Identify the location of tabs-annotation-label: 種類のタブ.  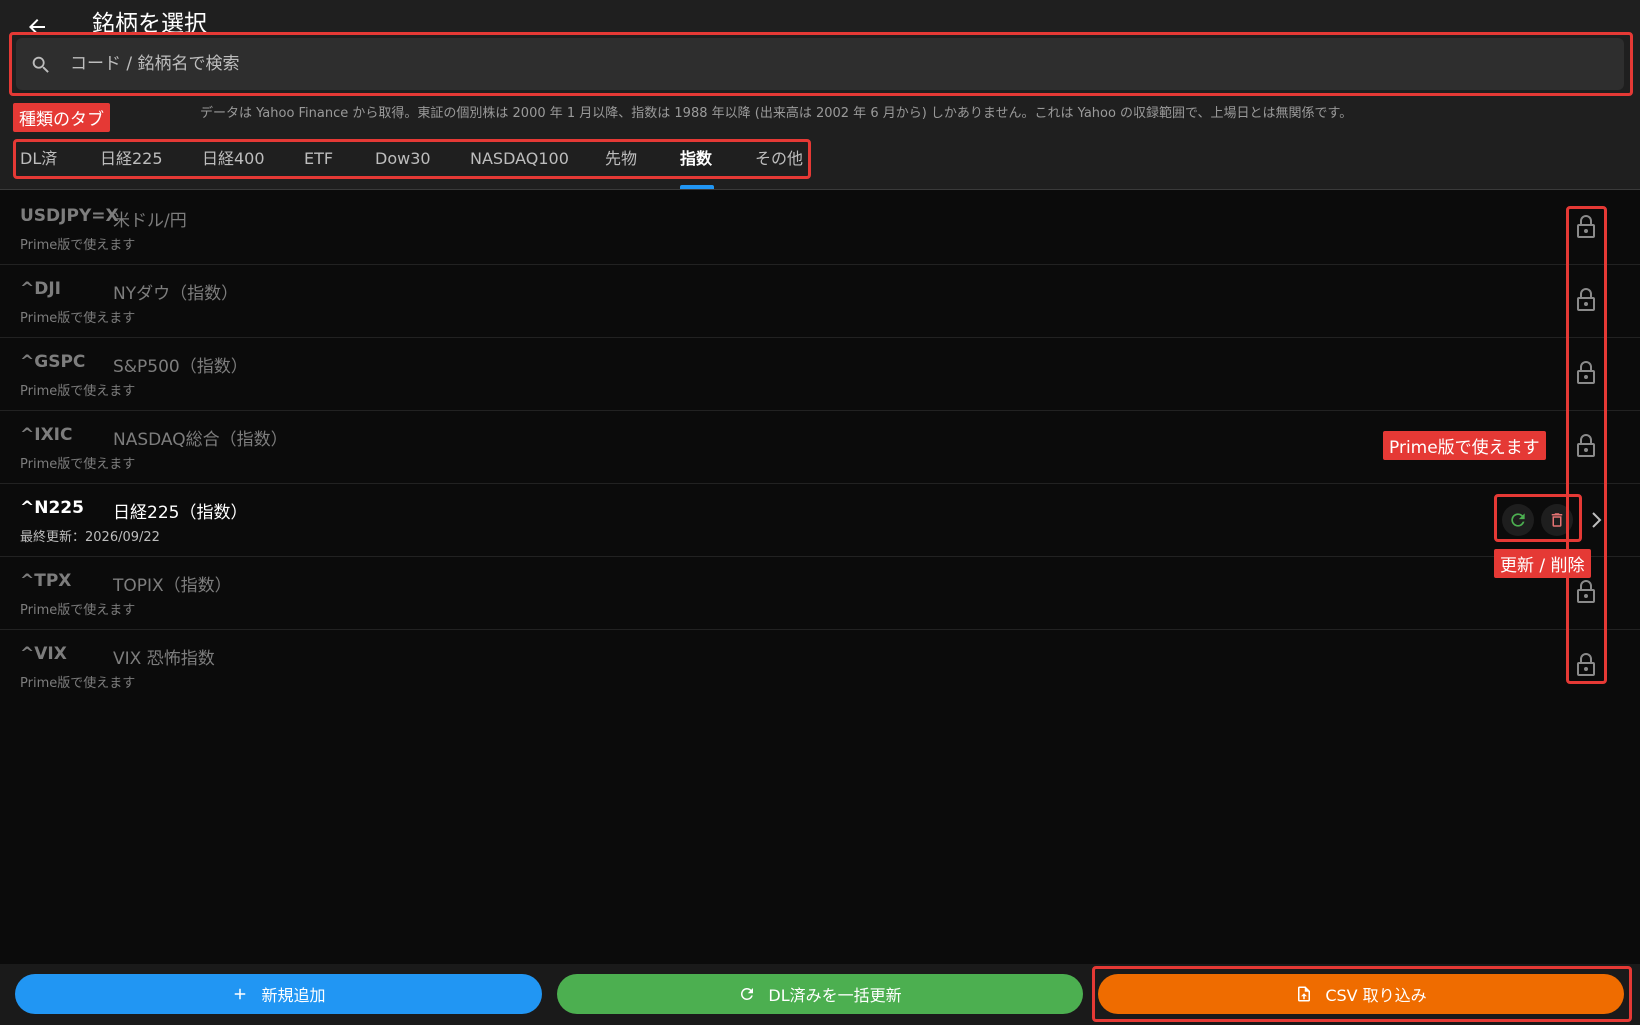
(61, 117).